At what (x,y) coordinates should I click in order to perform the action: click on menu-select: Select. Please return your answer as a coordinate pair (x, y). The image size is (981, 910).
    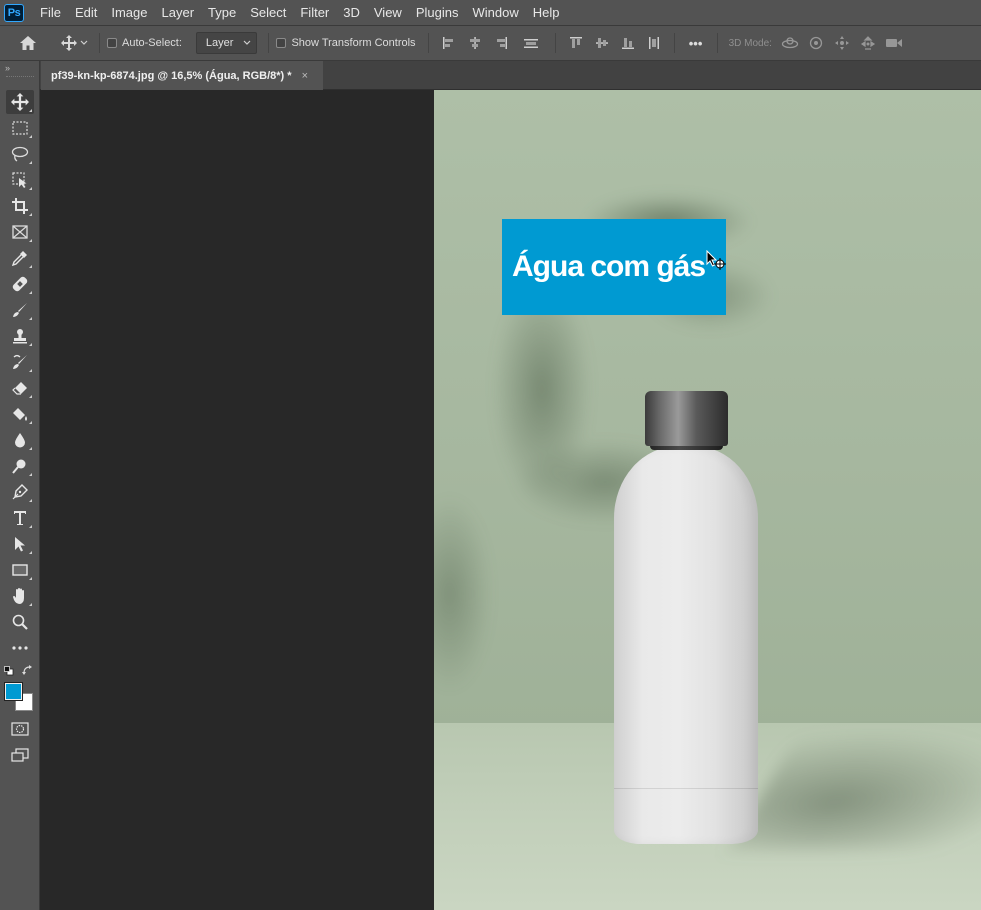
    Looking at the image, I should click on (268, 13).